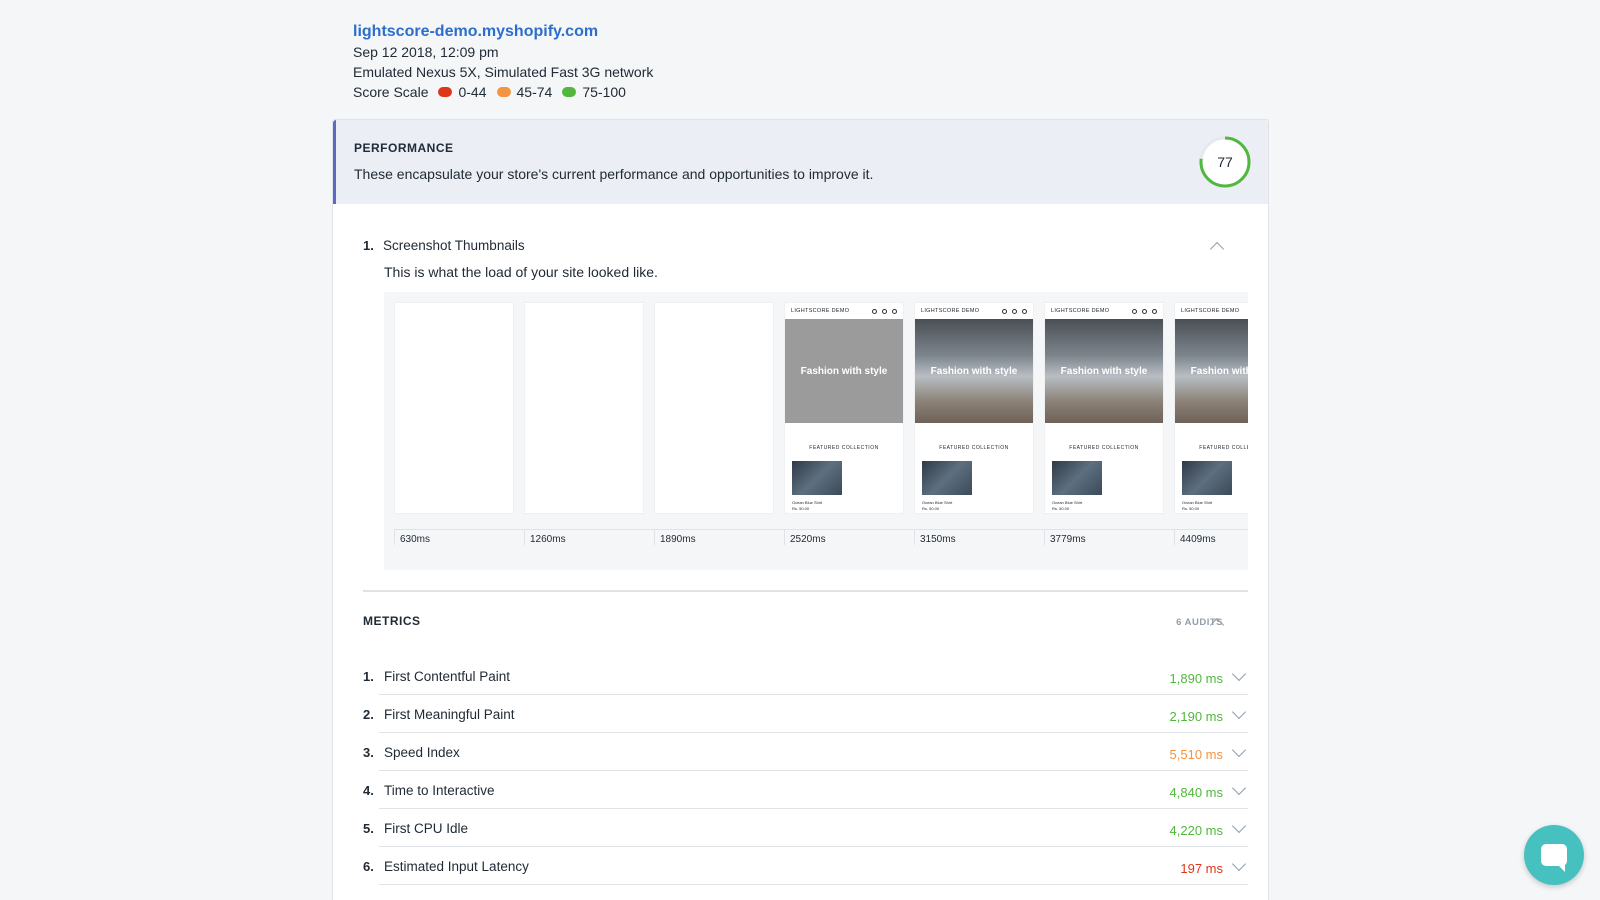 The image size is (1600, 900). I want to click on timeline-tick-label: 2520ms, so click(805, 537).